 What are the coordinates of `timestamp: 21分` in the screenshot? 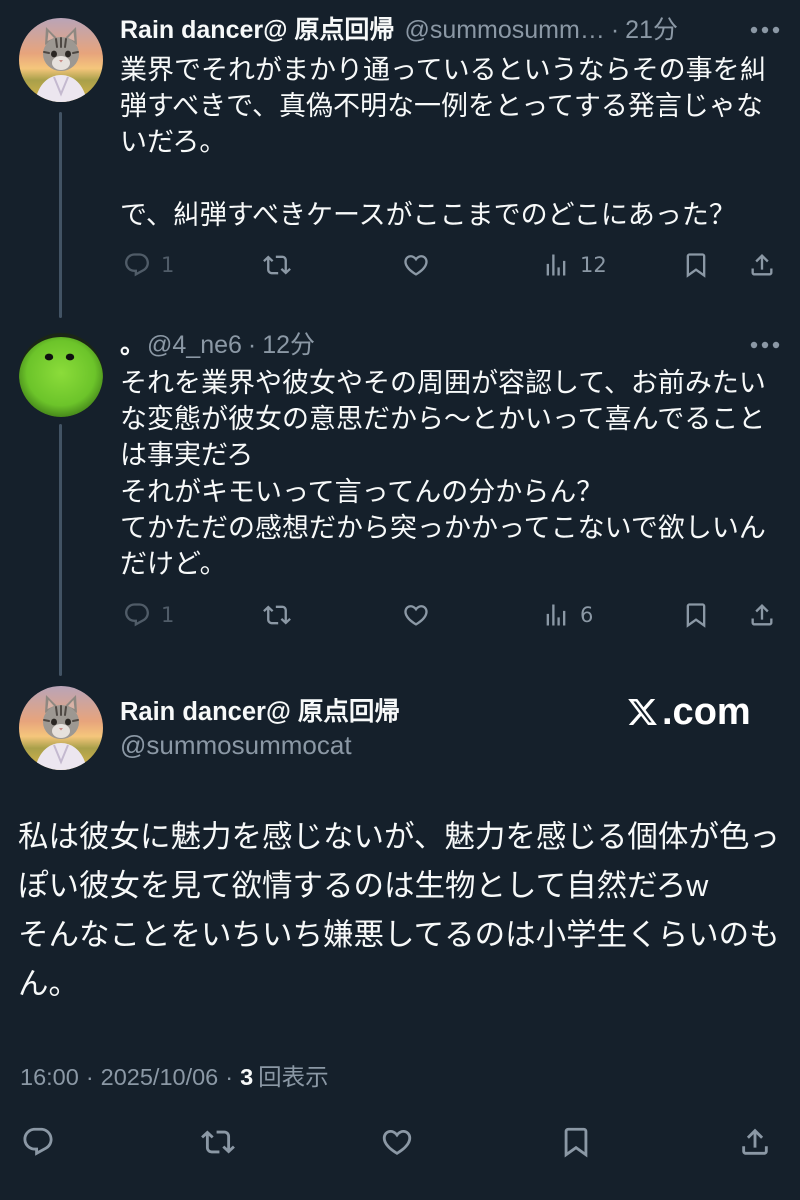 It's located at (651, 30).